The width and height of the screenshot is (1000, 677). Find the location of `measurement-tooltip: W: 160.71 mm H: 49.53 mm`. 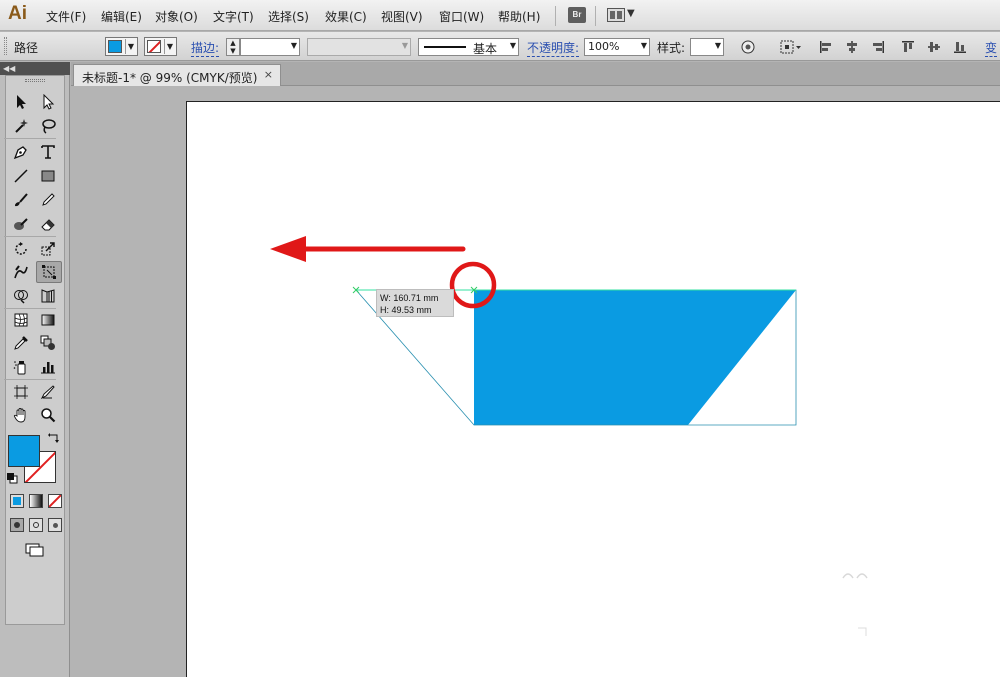

measurement-tooltip: W: 160.71 mm H: 49.53 mm is located at coordinates (415, 303).